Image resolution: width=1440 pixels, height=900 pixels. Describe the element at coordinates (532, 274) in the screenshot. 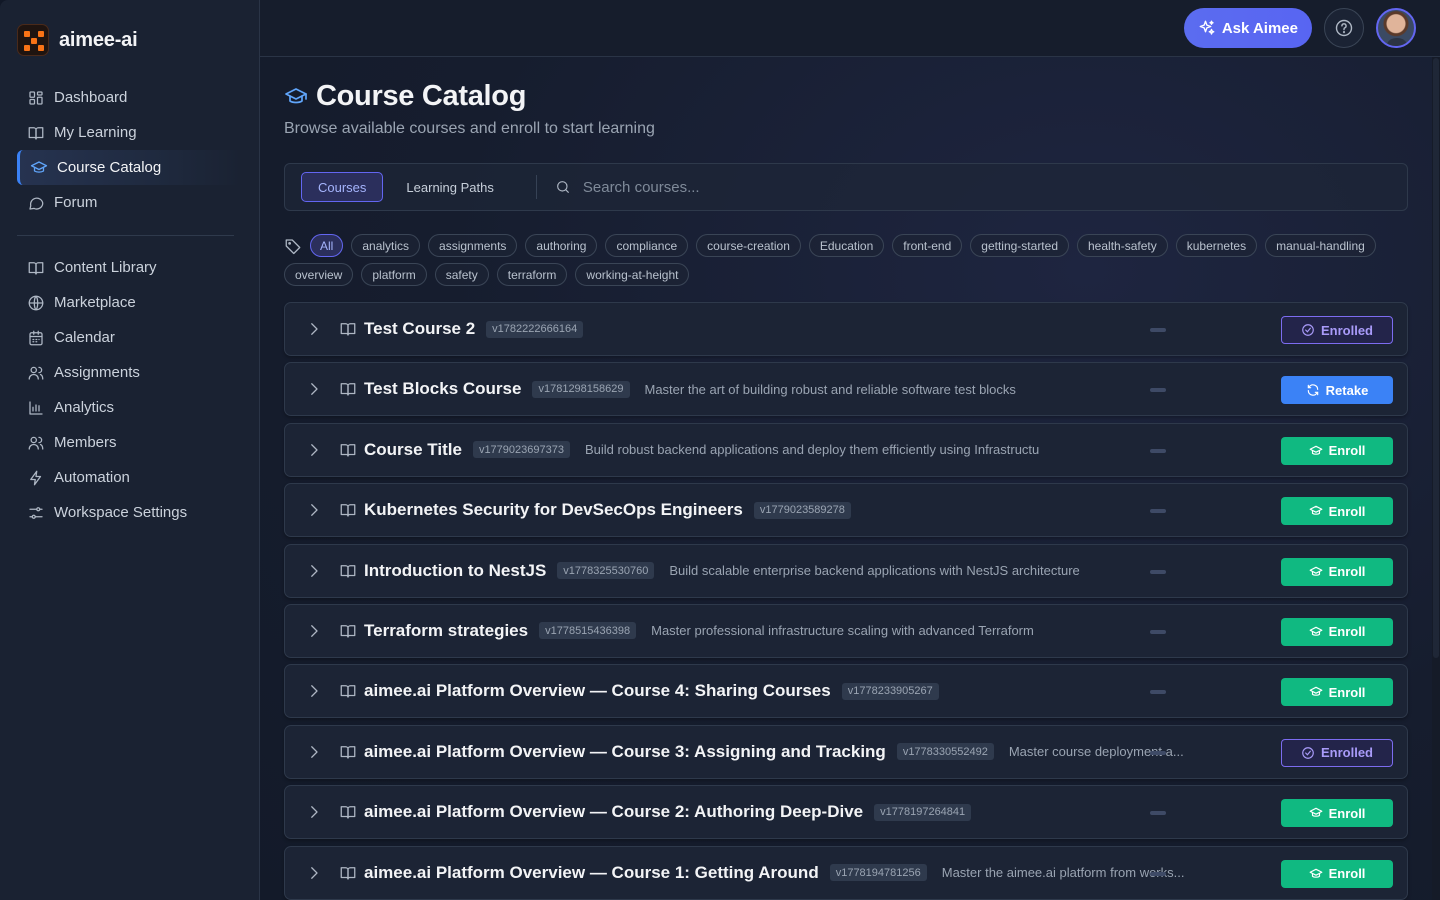

I see `tag-chip-terraform: terraform` at that location.